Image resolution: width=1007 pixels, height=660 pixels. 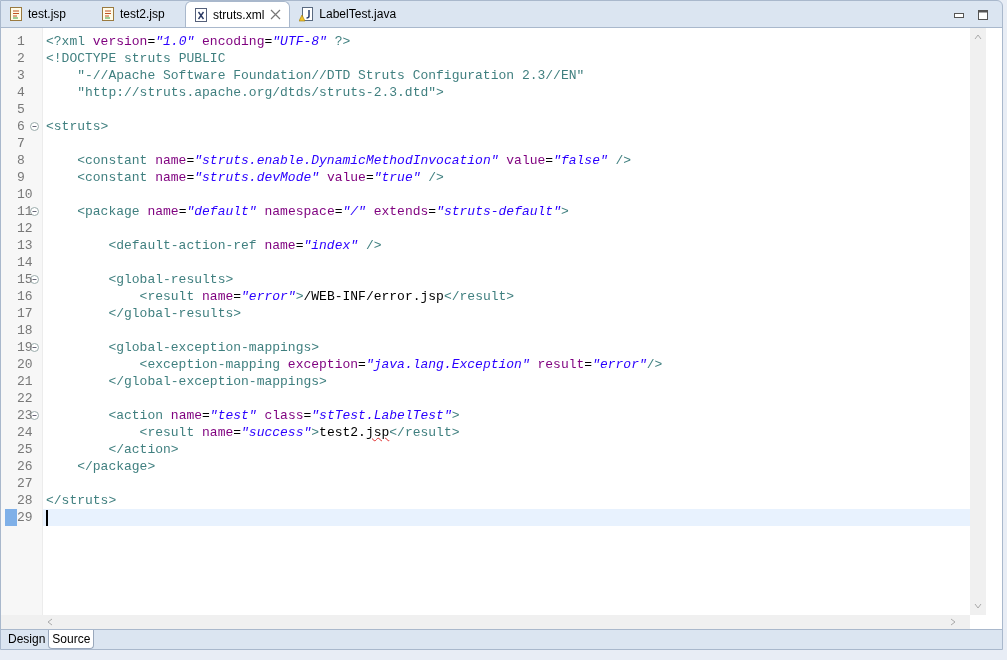 What do you see at coordinates (23, 449) in the screenshot?
I see `line-number: 25` at bounding box center [23, 449].